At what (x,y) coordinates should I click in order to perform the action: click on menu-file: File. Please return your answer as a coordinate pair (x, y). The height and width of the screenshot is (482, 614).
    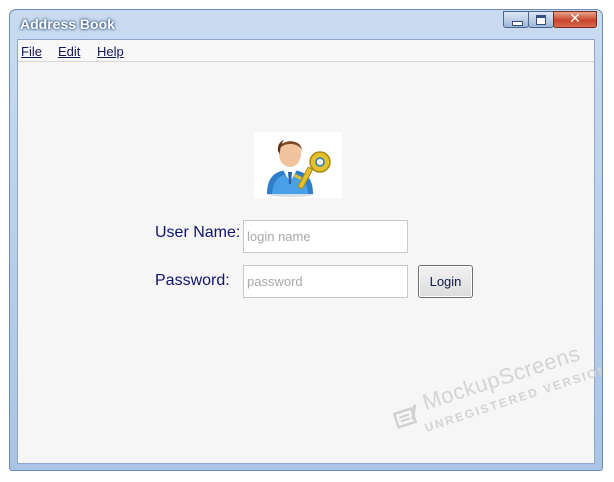
    Looking at the image, I should click on (31, 51).